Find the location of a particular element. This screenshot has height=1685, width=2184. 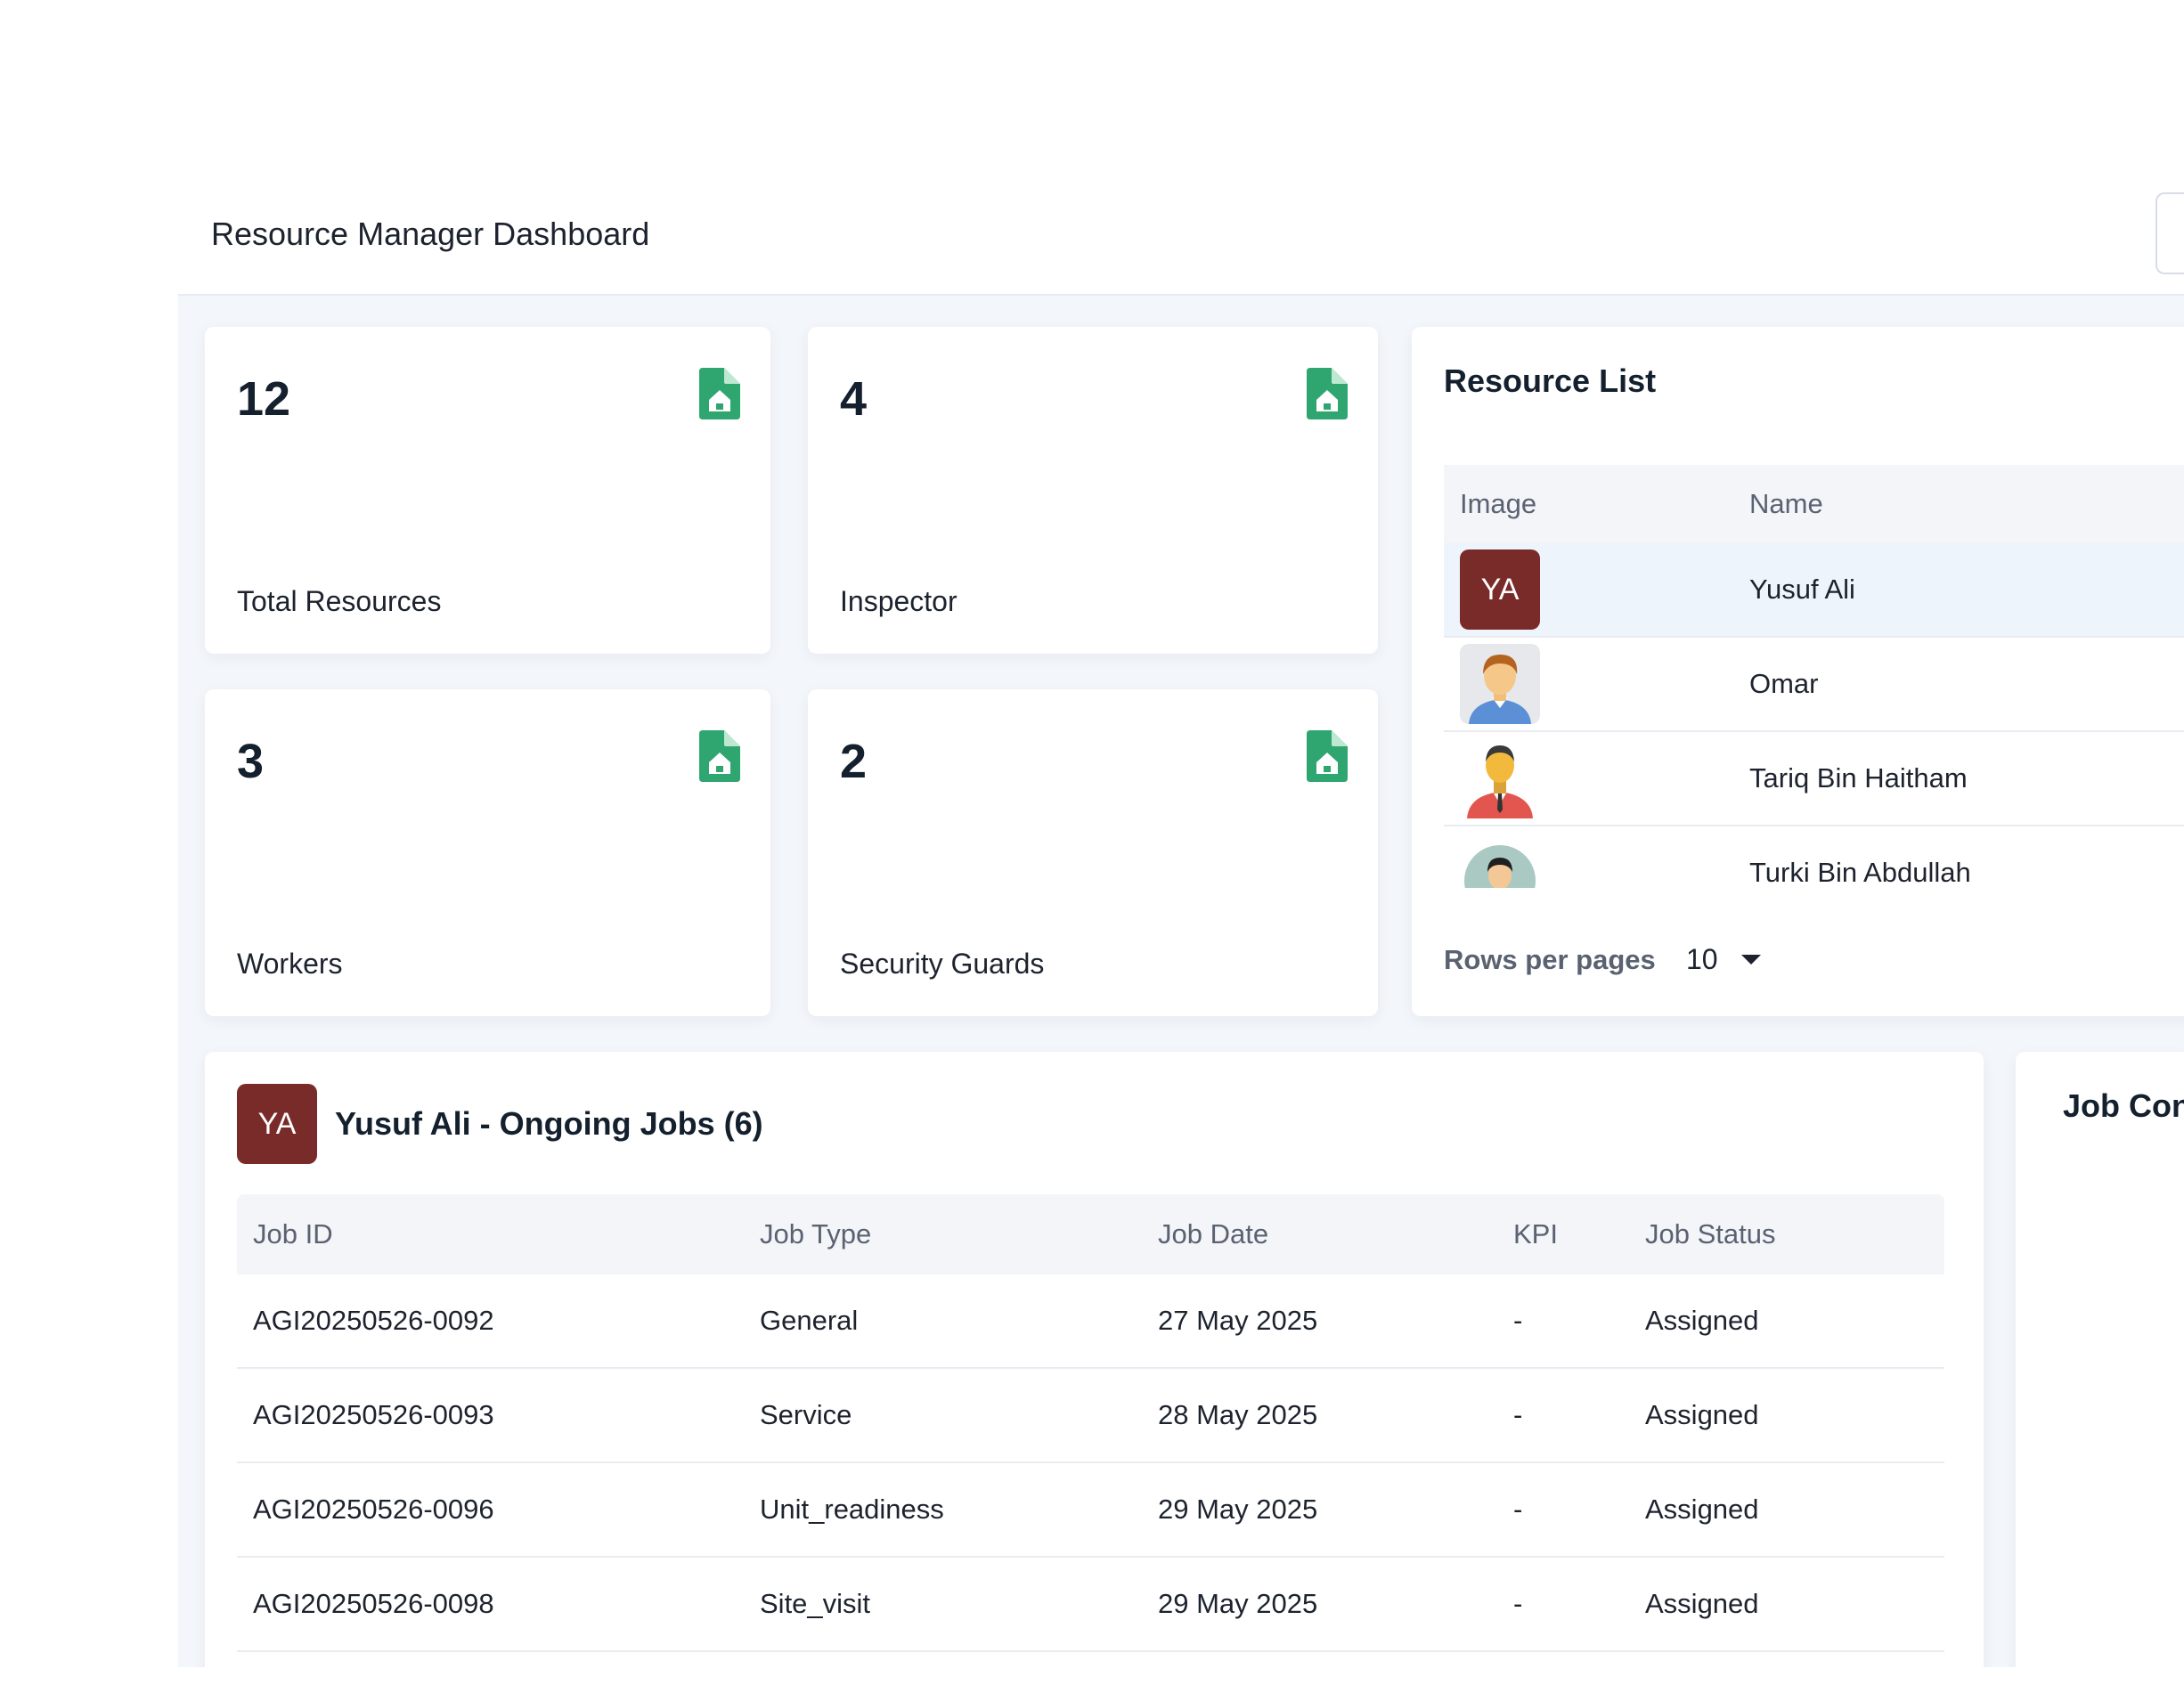

header-action-box is located at coordinates (2169, 233).